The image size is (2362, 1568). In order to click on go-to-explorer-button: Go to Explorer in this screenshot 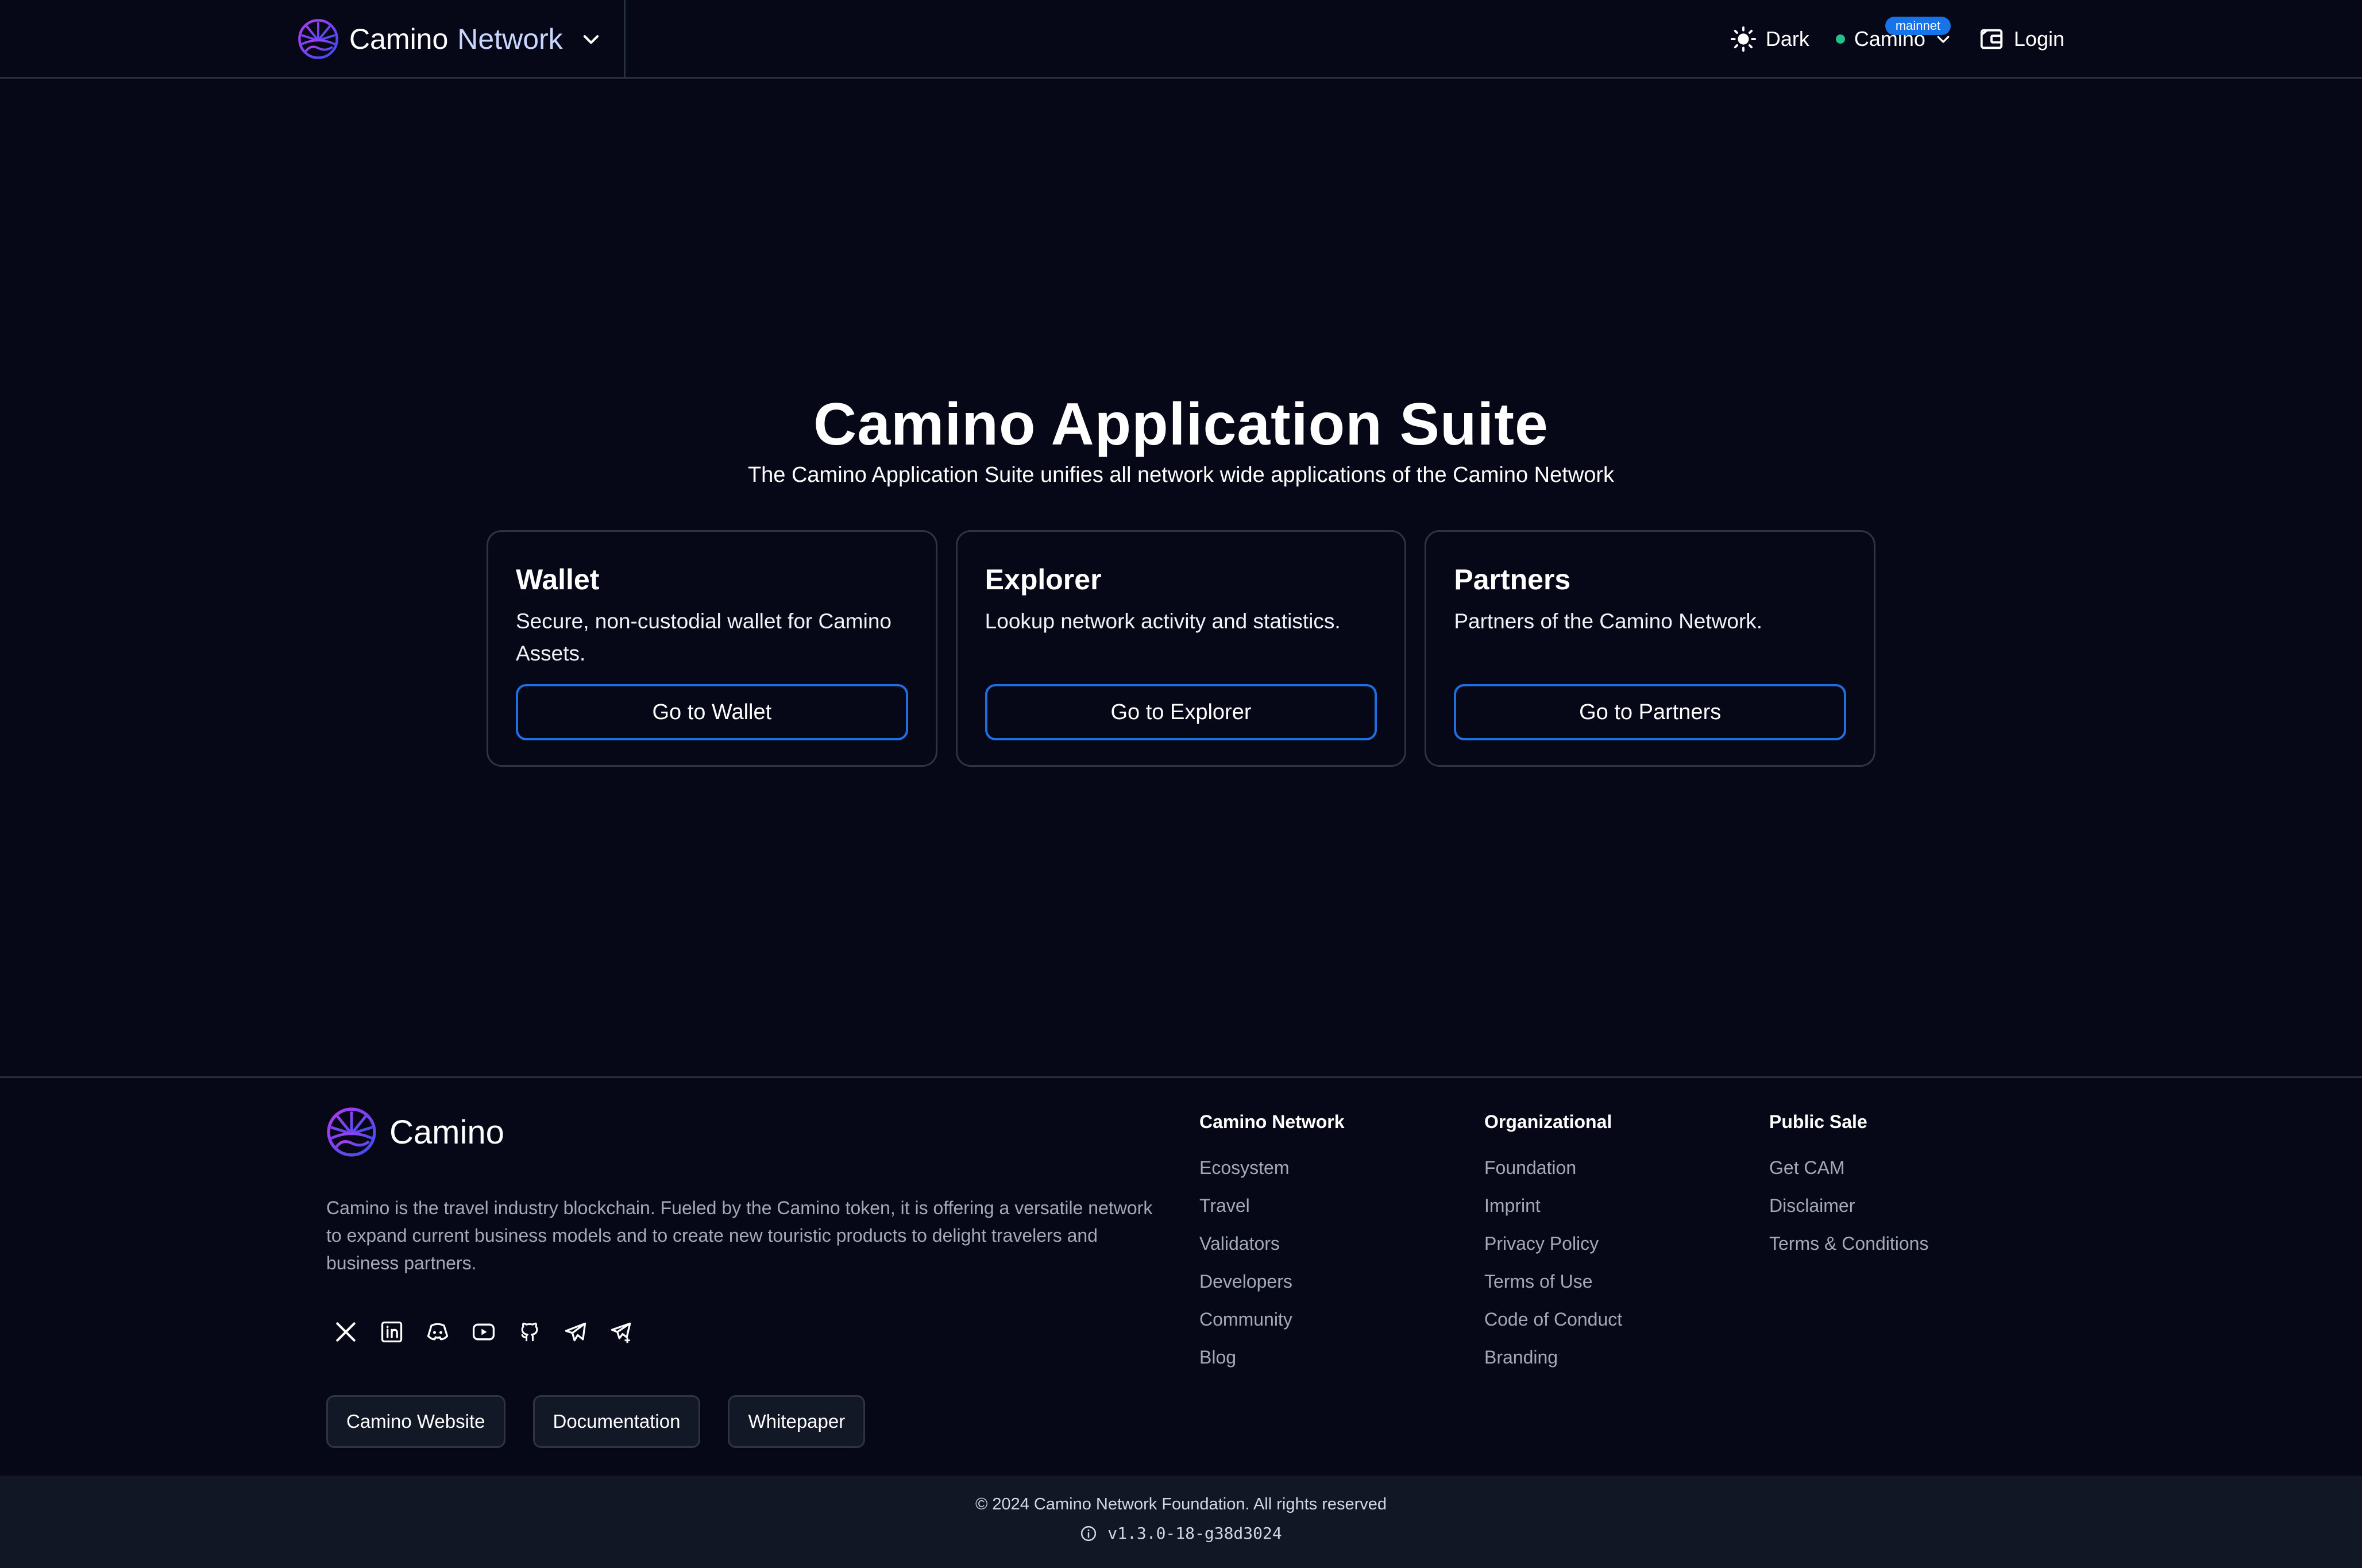, I will do `click(1181, 712)`.